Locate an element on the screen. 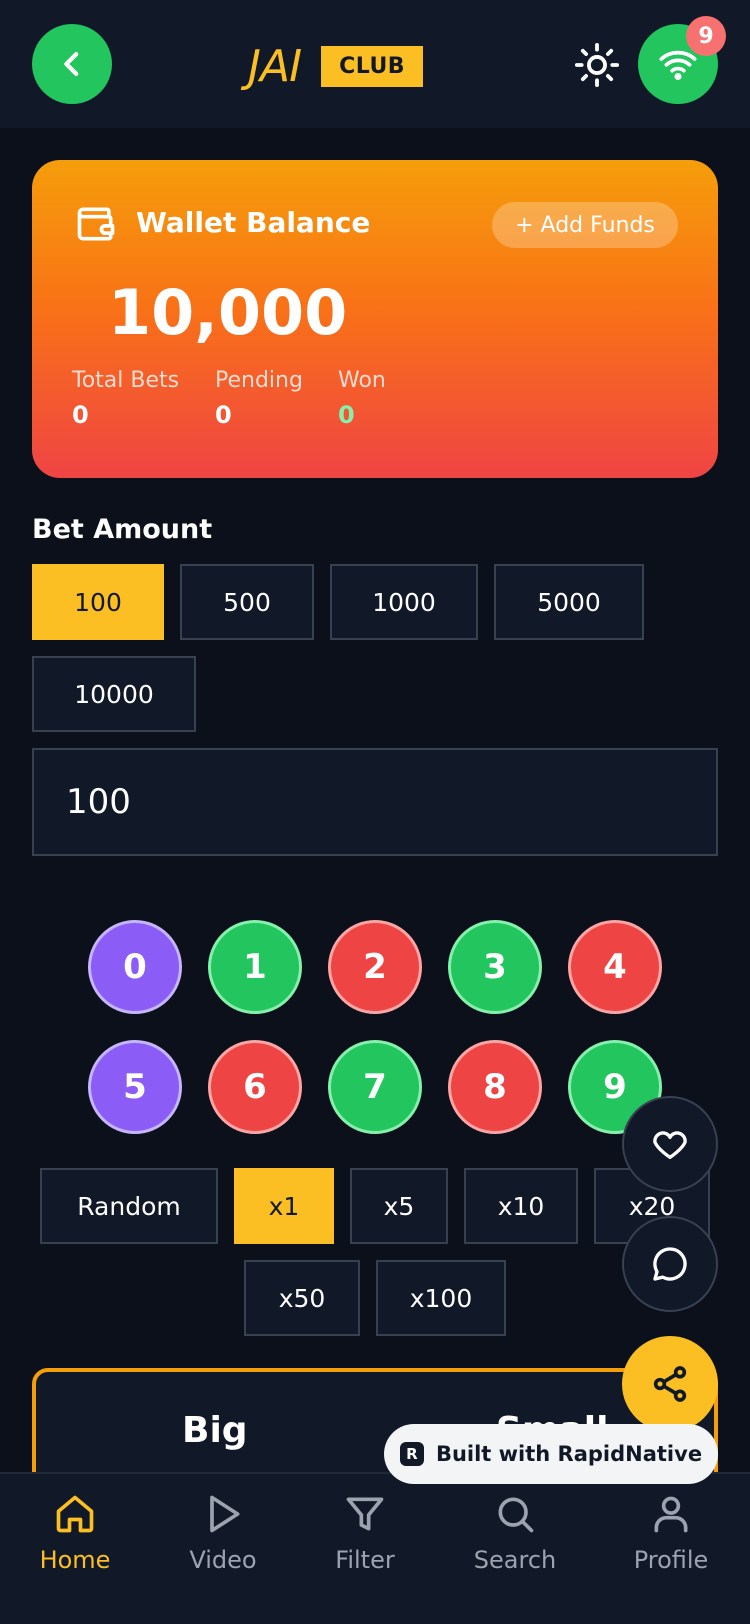 This screenshot has height=1624, width=750. bet-chip-100: 100 is located at coordinates (98, 602).